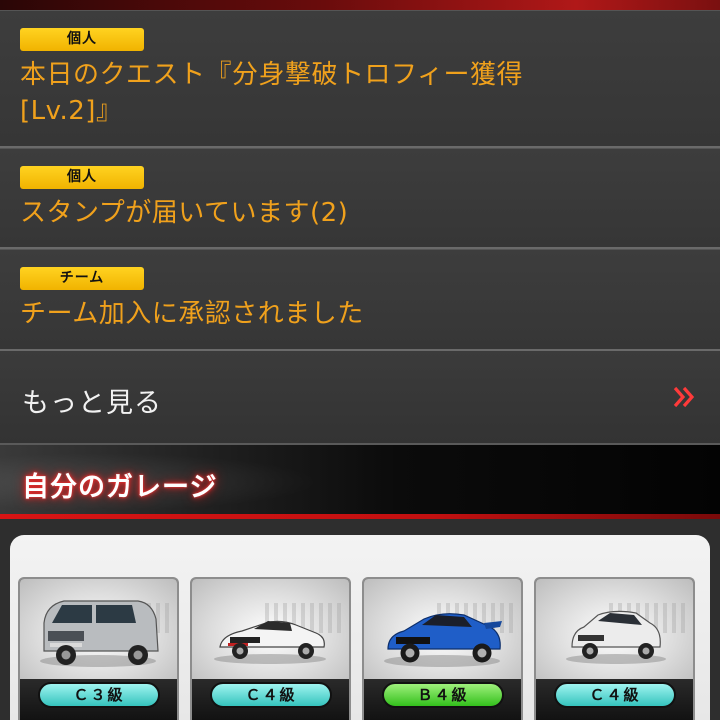  Describe the element at coordinates (71, 111) in the screenshot. I see `notice-text-line: [Lv.2]』` at that location.